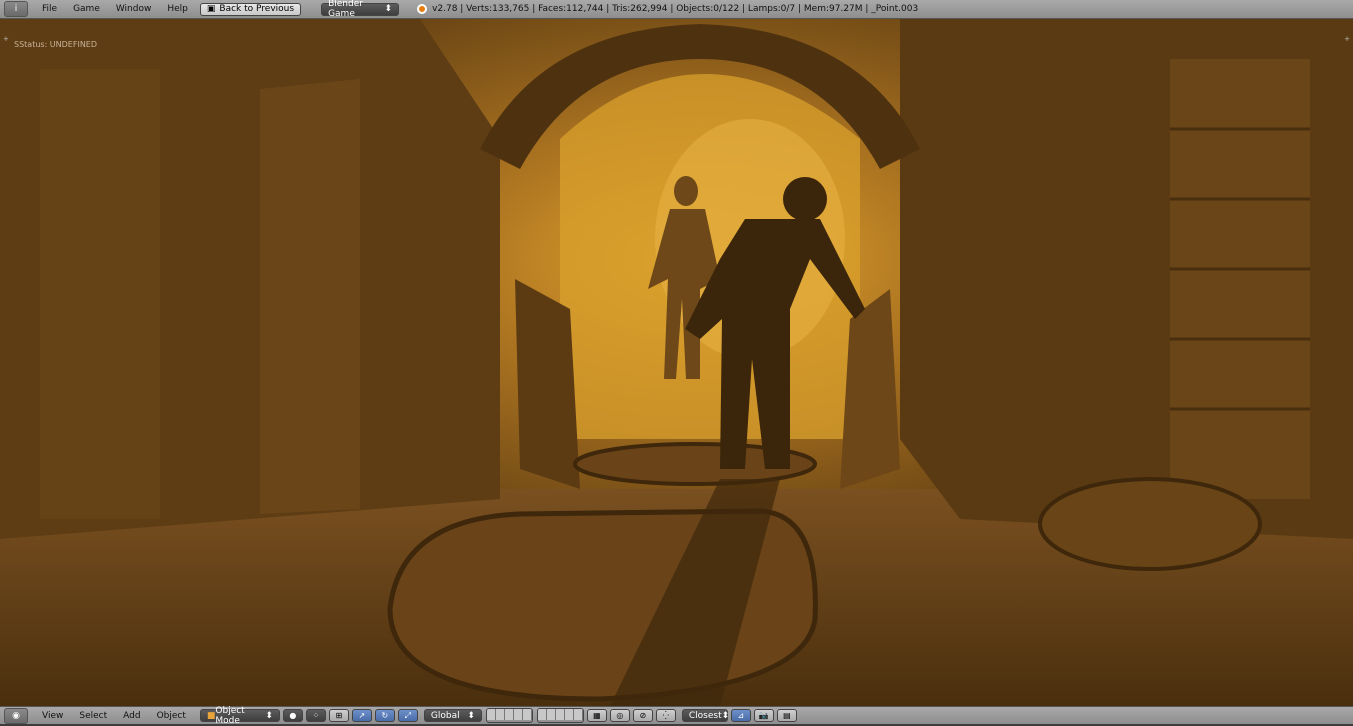 This screenshot has height=726, width=1353. Describe the element at coordinates (705, 715) in the screenshot. I see `snap-target-select: Closest ⬍` at that location.